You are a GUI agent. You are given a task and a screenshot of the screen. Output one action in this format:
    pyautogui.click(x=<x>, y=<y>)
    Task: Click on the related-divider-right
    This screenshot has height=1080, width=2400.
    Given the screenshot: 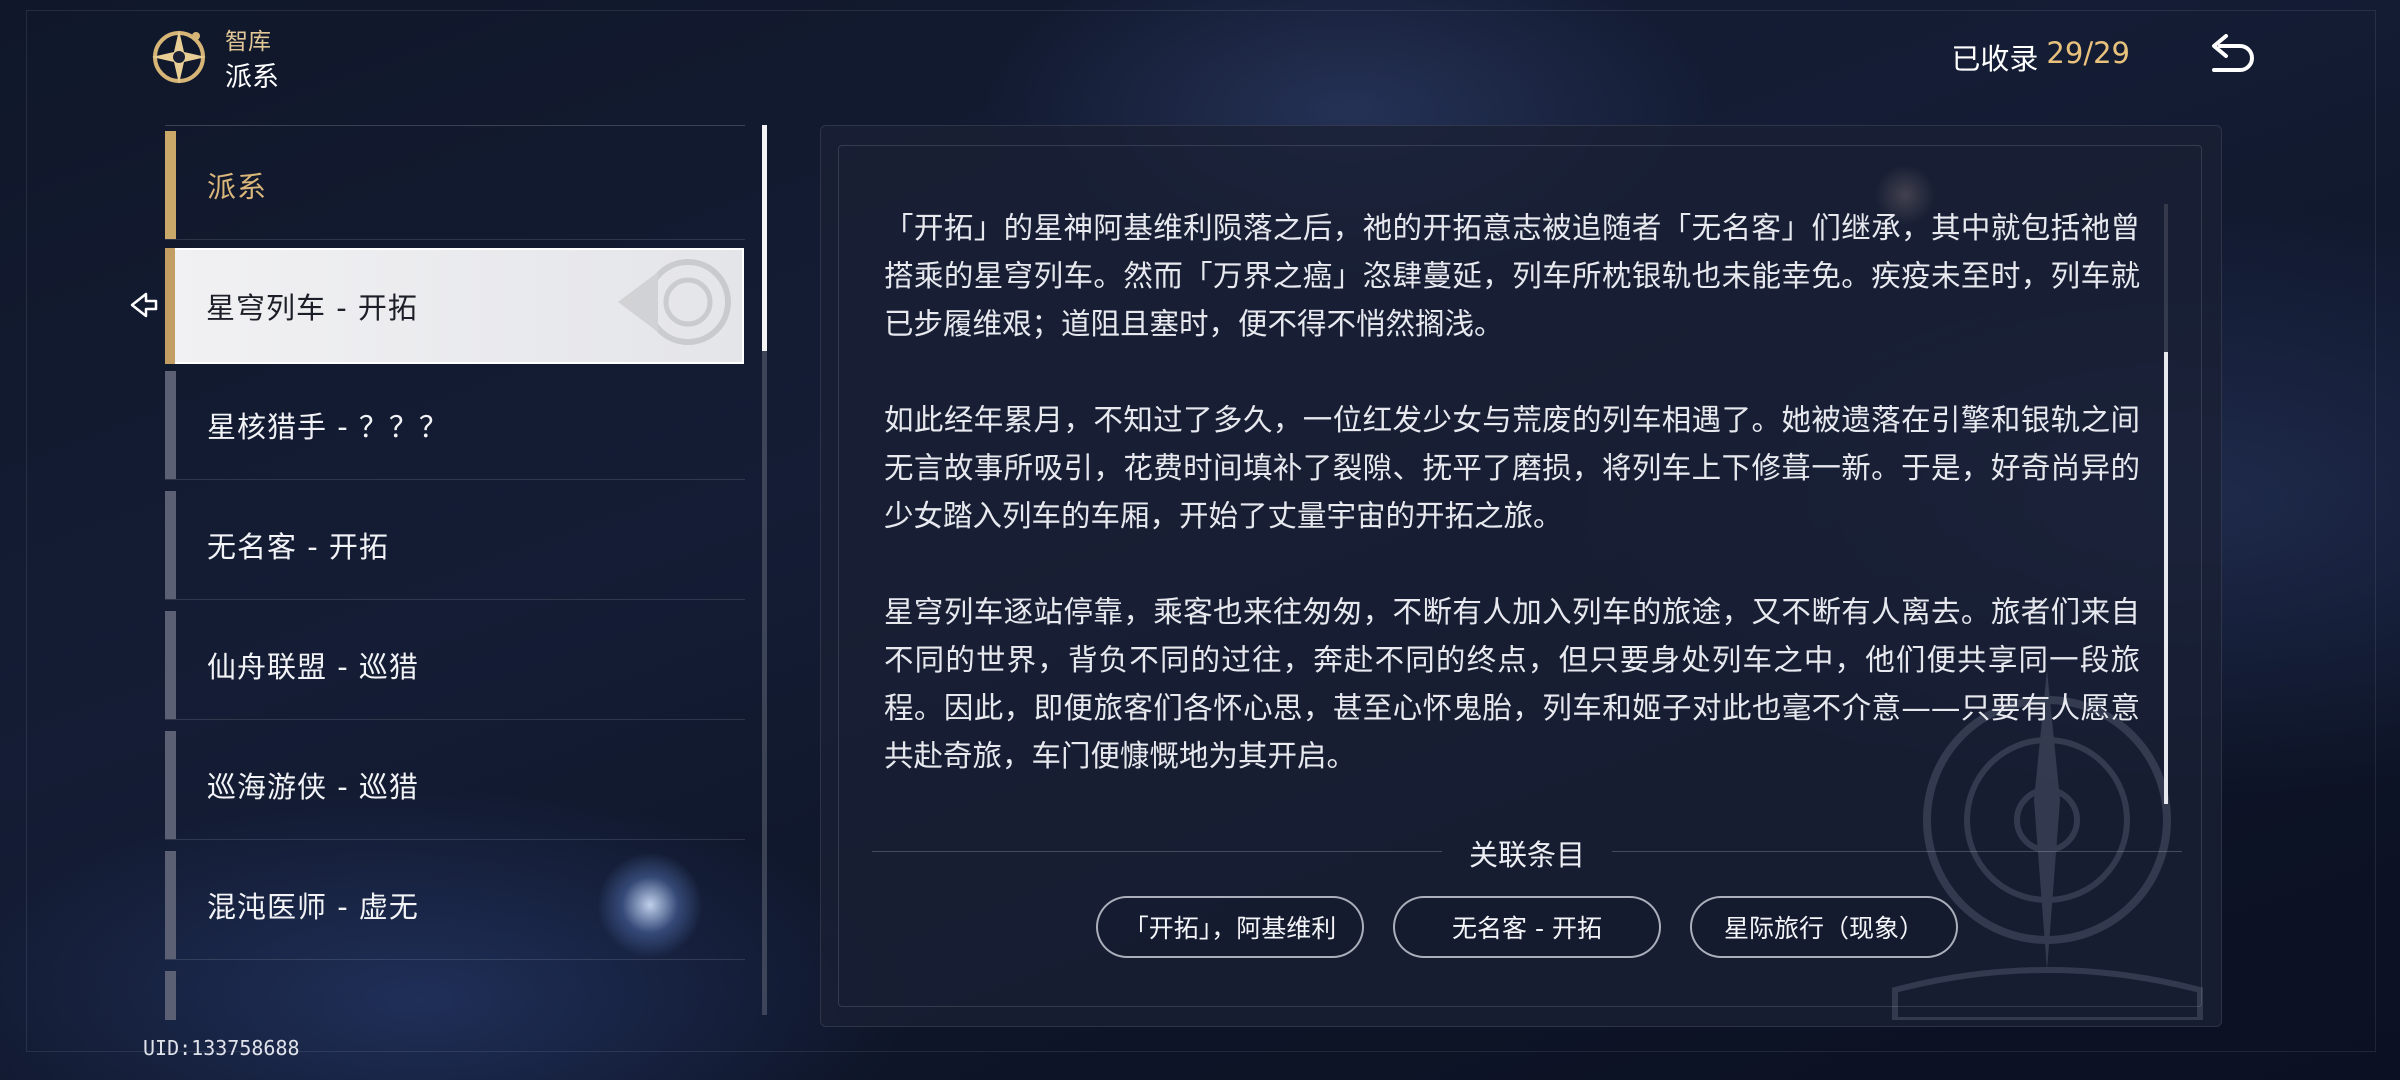 What is the action you would take?
    pyautogui.click(x=1897, y=851)
    